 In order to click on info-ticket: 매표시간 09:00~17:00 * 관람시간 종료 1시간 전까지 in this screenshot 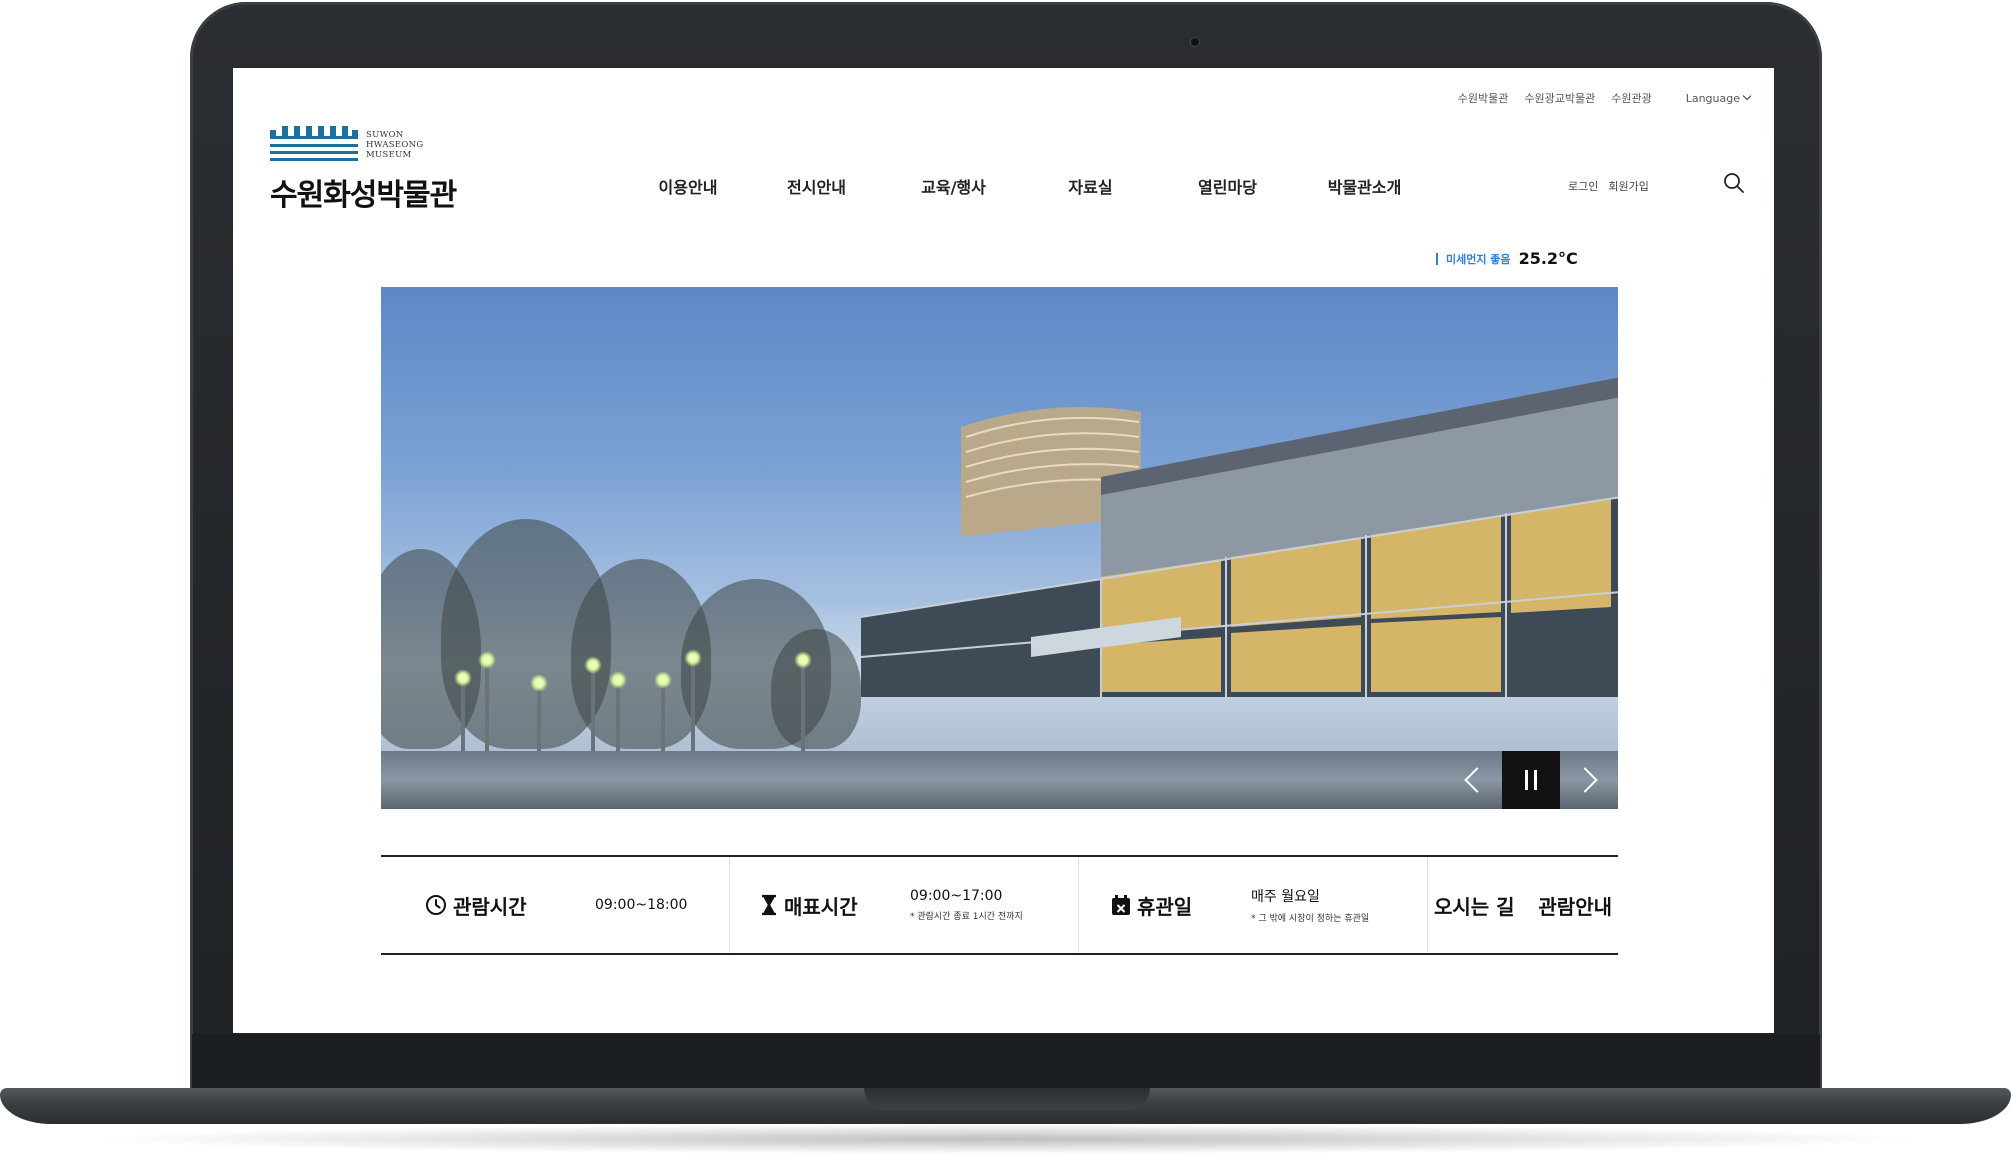, I will do `click(904, 905)`.